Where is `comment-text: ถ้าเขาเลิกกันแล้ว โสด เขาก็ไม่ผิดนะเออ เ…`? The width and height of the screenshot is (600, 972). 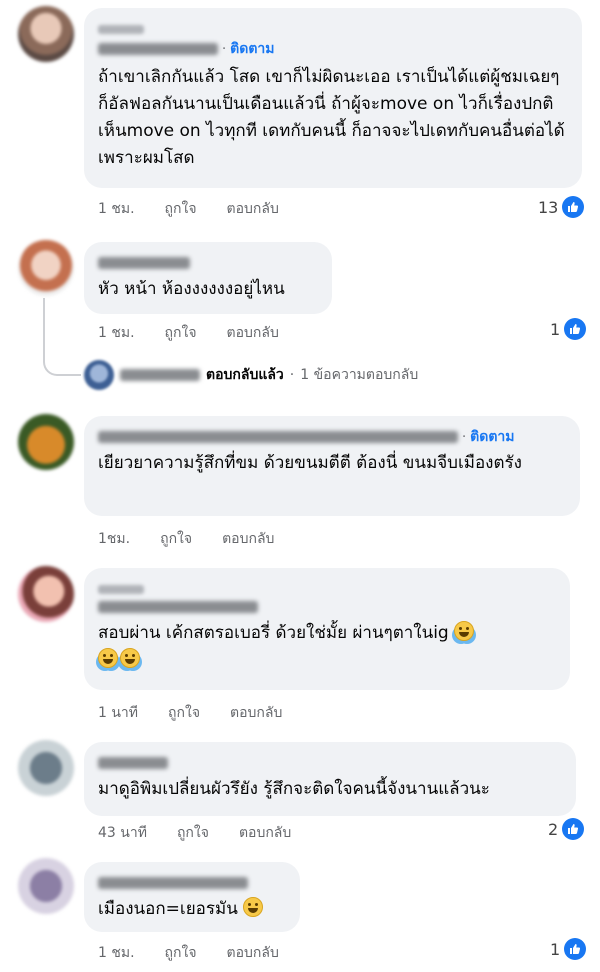 comment-text: ถ้าเขาเลิกกันแล้ว โสด เขาก็ไม่ผิดนะเออ เ… is located at coordinates (331, 117).